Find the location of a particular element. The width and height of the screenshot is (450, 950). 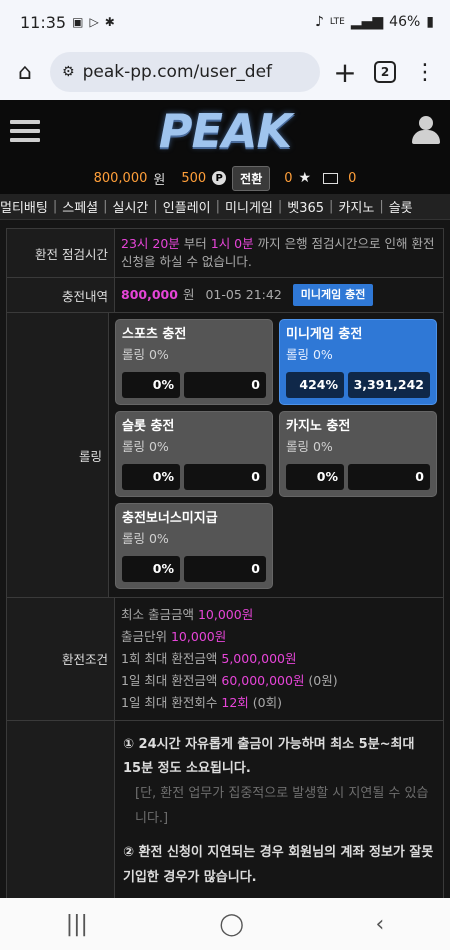

maintenance-end: 1시 0분 is located at coordinates (232, 243).